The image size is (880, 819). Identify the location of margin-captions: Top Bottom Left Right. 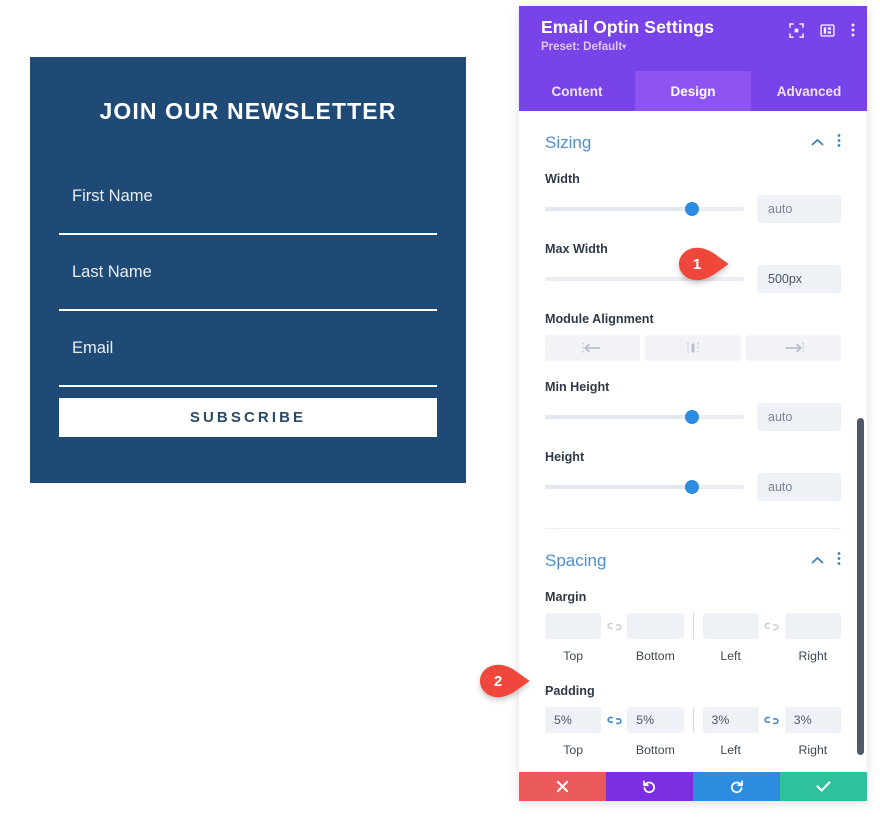
(693, 652).